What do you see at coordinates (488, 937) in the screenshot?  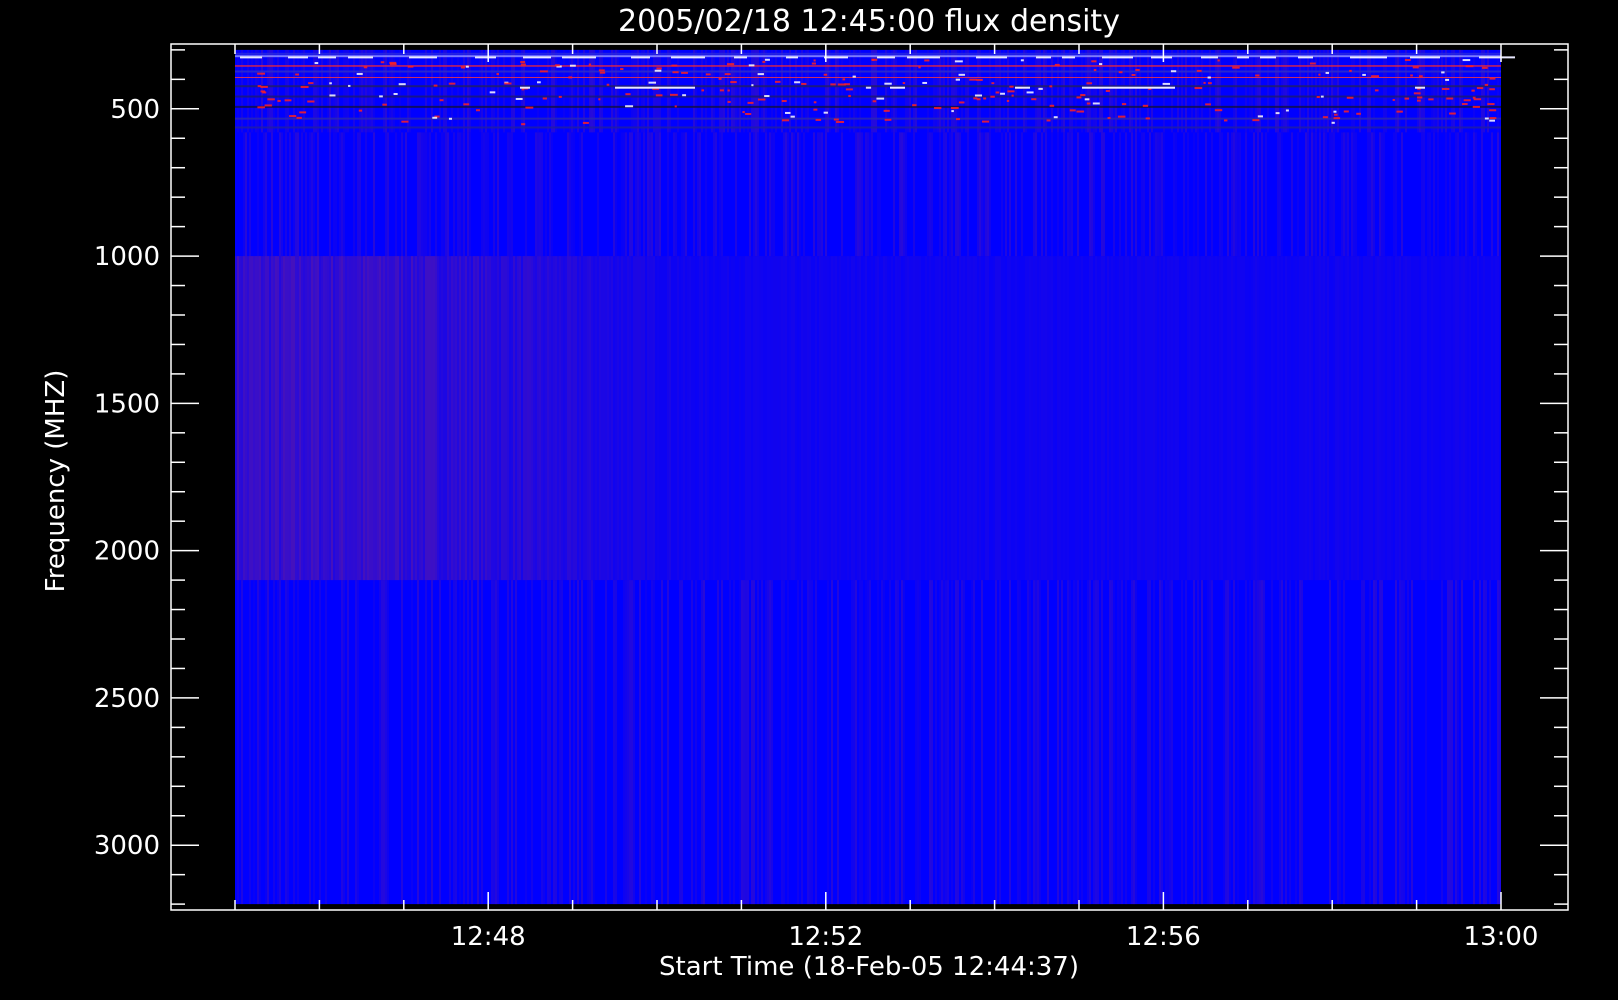 I see `x-tick-label: 12:48` at bounding box center [488, 937].